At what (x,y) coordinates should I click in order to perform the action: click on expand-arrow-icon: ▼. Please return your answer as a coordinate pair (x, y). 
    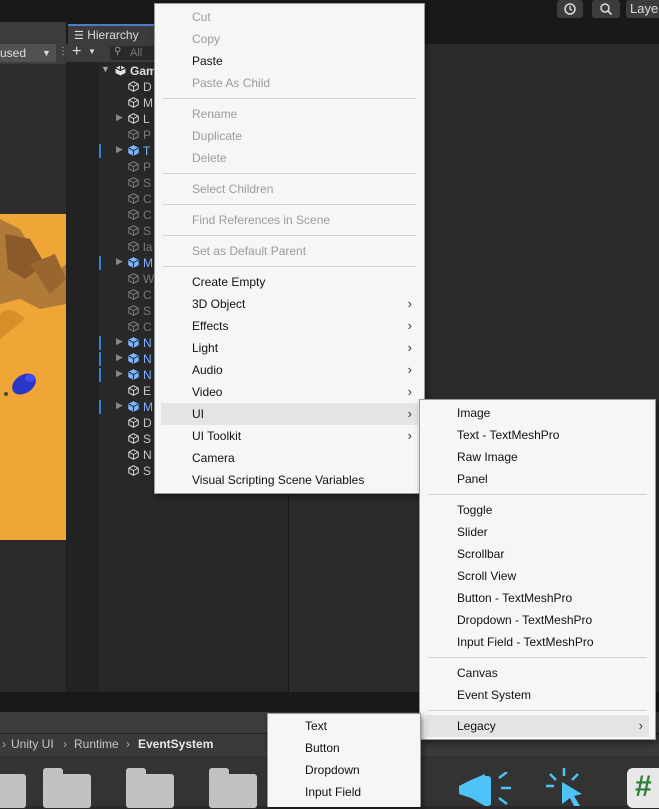
    Looking at the image, I should click on (105, 69).